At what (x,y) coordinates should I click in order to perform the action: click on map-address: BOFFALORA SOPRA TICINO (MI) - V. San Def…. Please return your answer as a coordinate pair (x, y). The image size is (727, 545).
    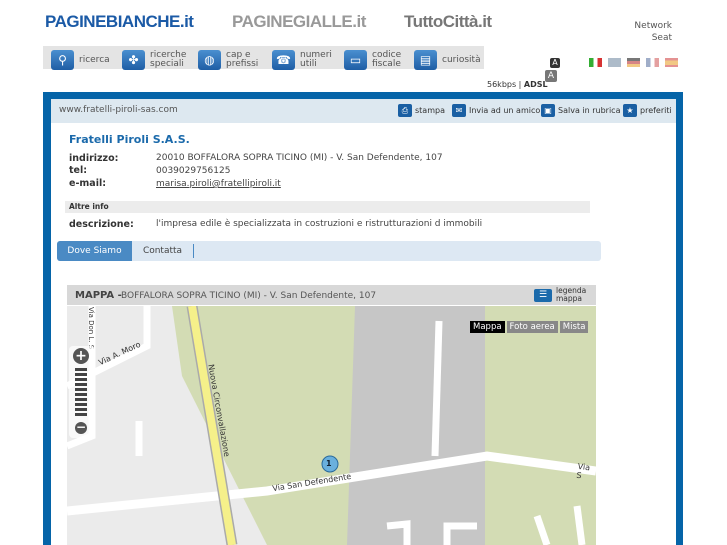
    Looking at the image, I should click on (249, 296).